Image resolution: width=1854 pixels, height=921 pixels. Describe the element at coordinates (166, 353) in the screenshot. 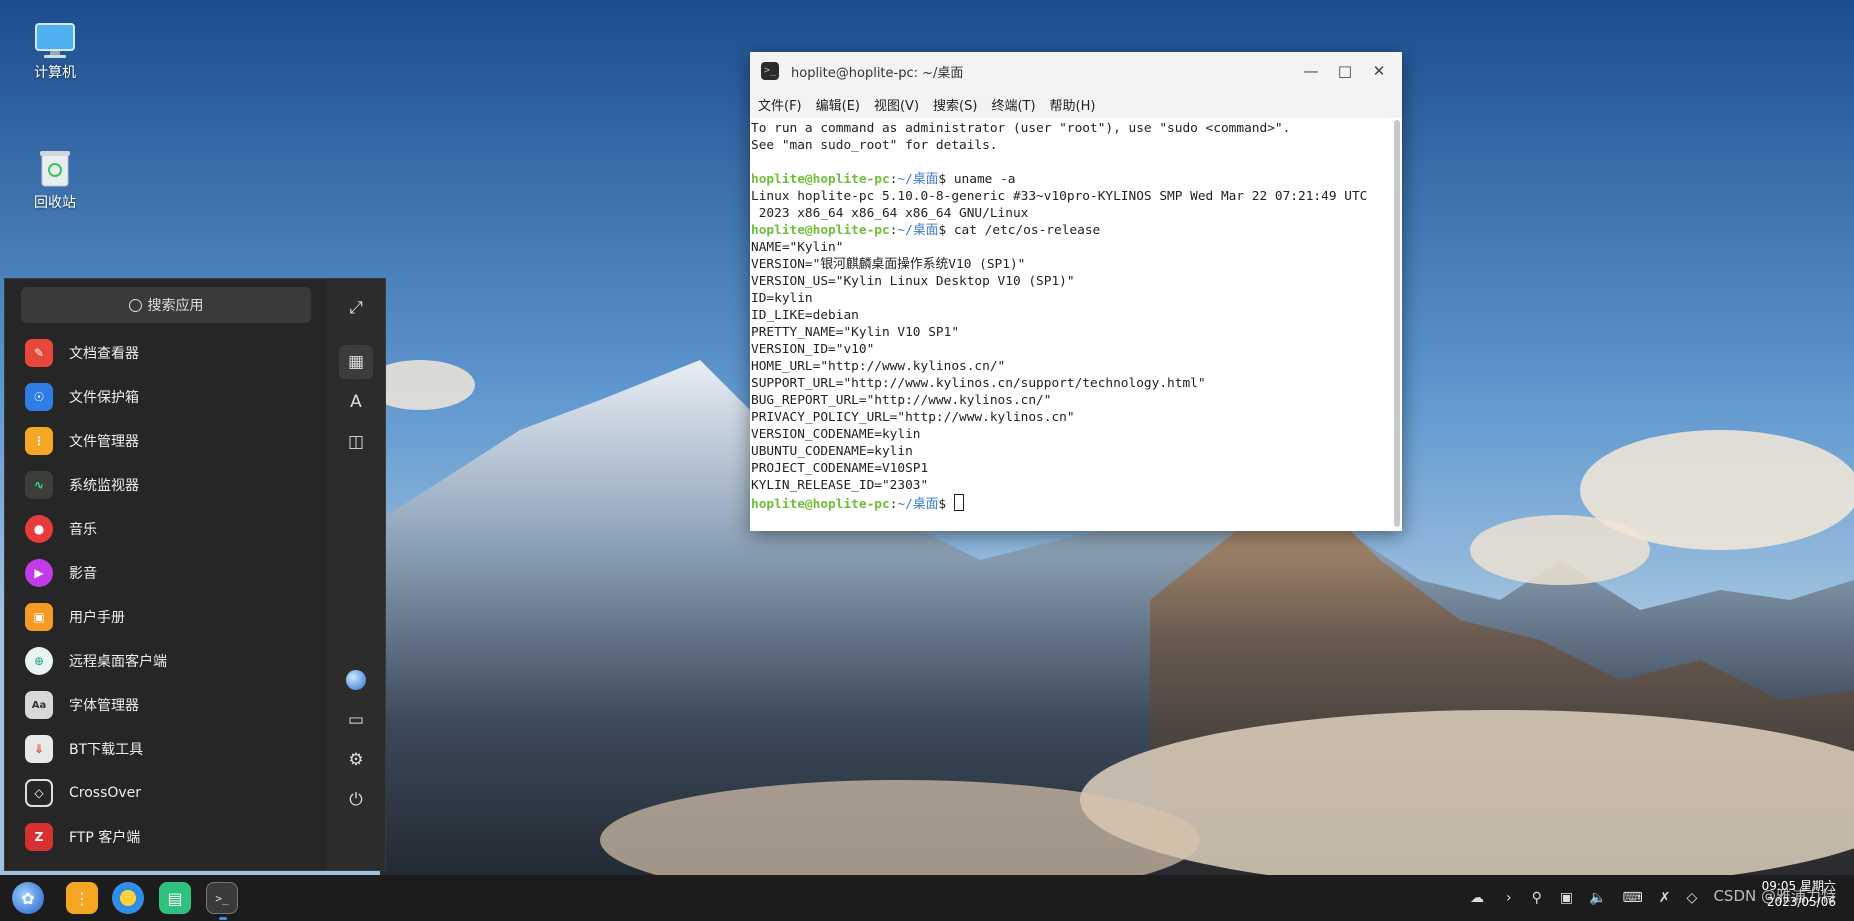

I see `app-item-document-viewer: ✎ 文档查看器` at that location.